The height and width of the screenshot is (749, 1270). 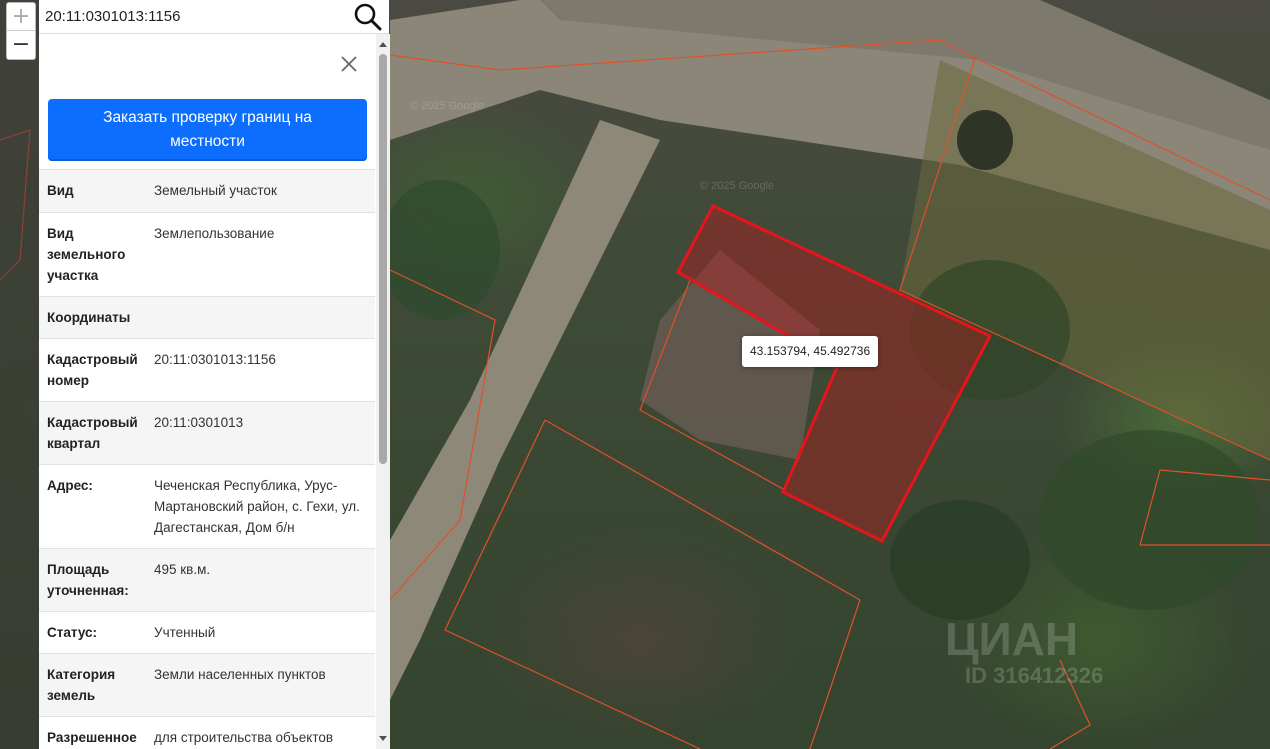 What do you see at coordinates (189, 16) in the screenshot?
I see `search-input` at bounding box center [189, 16].